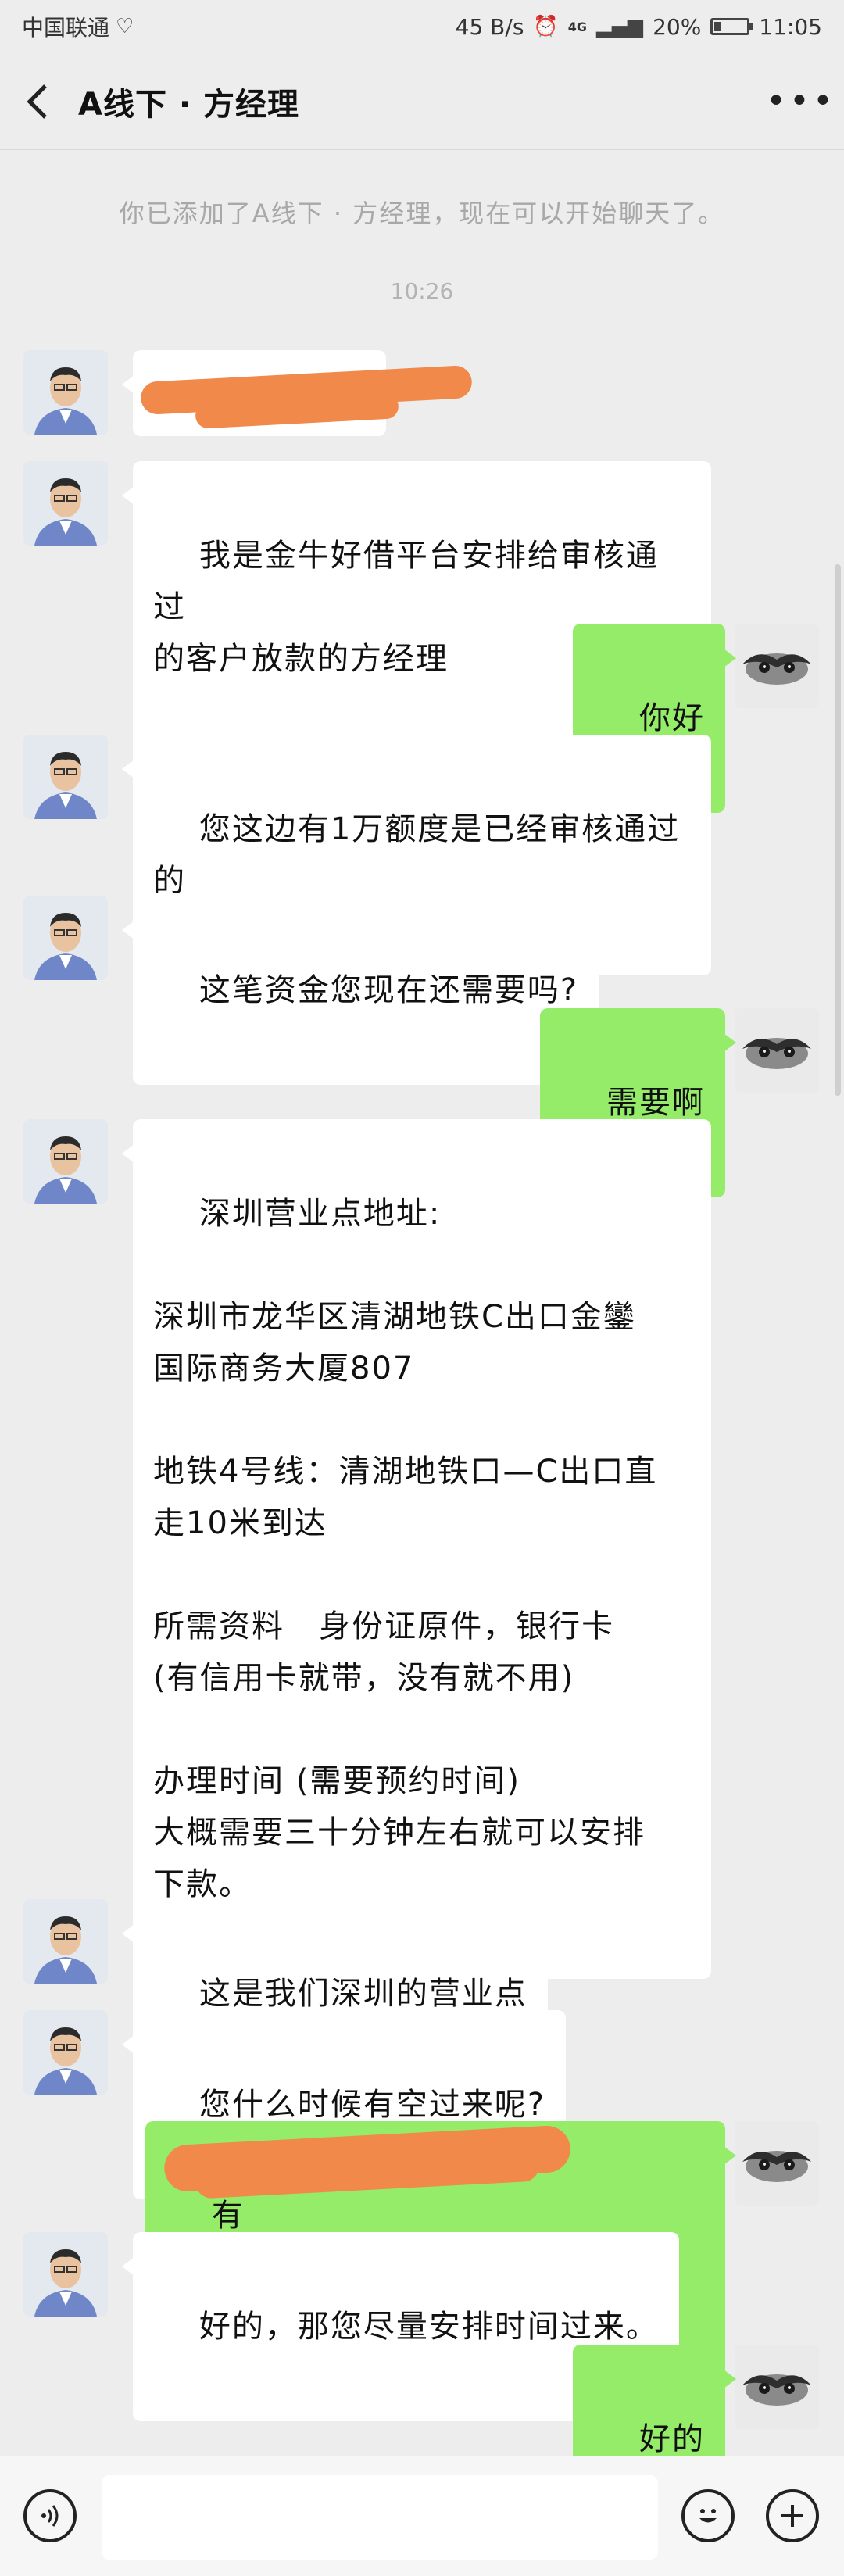 Image resolution: width=844 pixels, height=2576 pixels. I want to click on message-bubble: 这笔资金您现在还需要吗?, so click(360, 990).